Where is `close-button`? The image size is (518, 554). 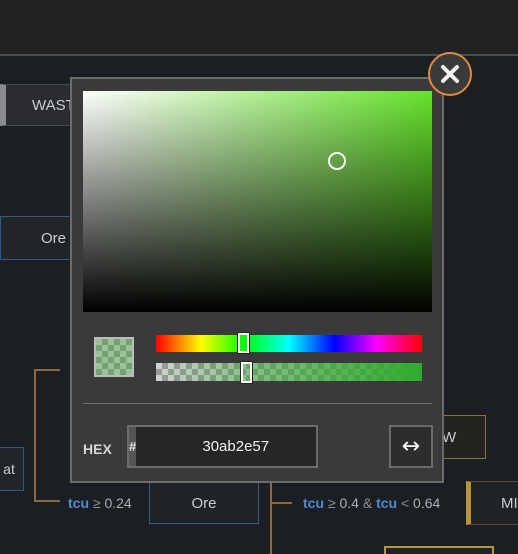
close-button is located at coordinates (450, 74).